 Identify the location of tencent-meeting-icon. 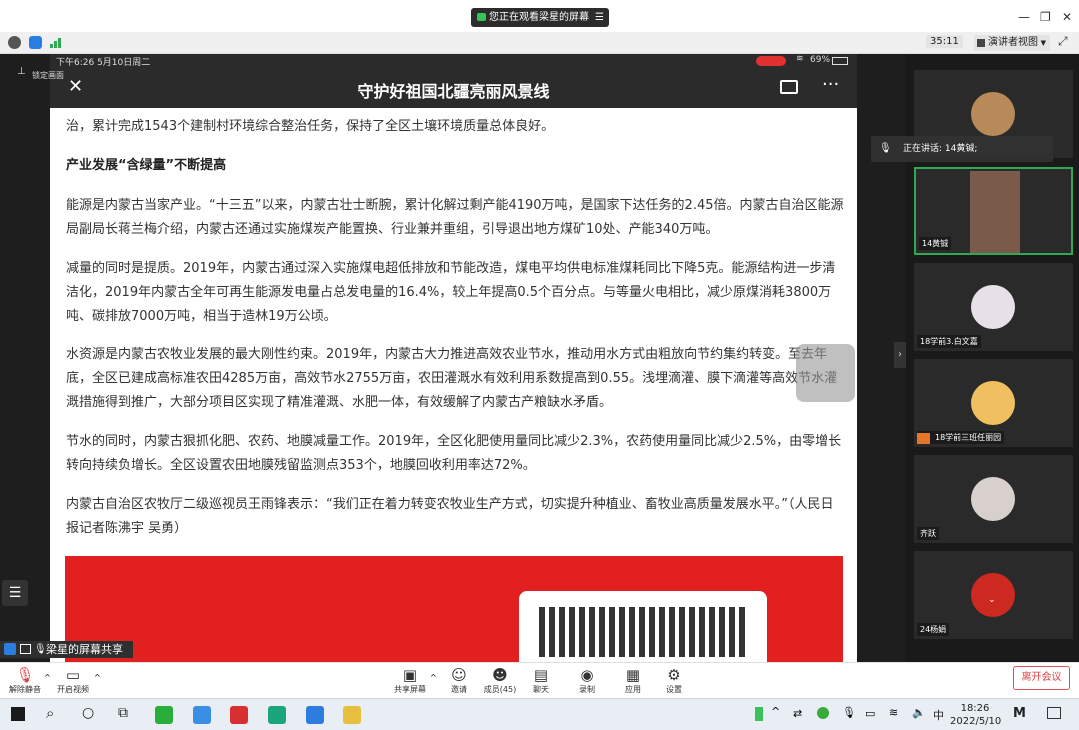
(315, 715).